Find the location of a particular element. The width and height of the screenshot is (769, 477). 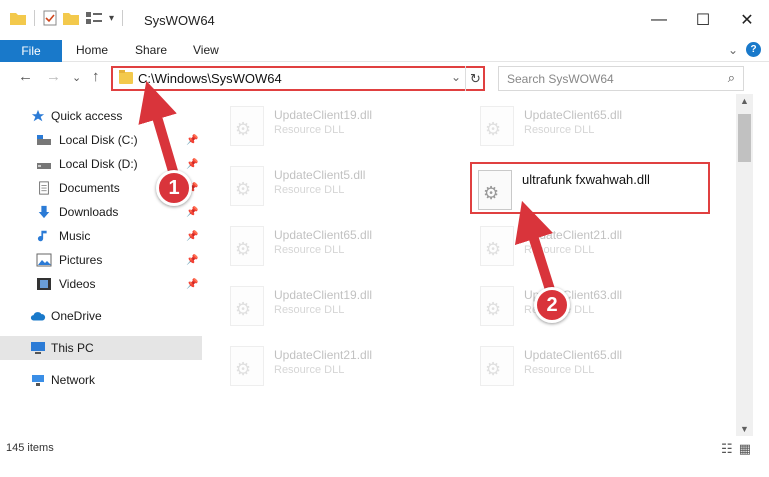

properties-icon is located at coordinates (50, 18).